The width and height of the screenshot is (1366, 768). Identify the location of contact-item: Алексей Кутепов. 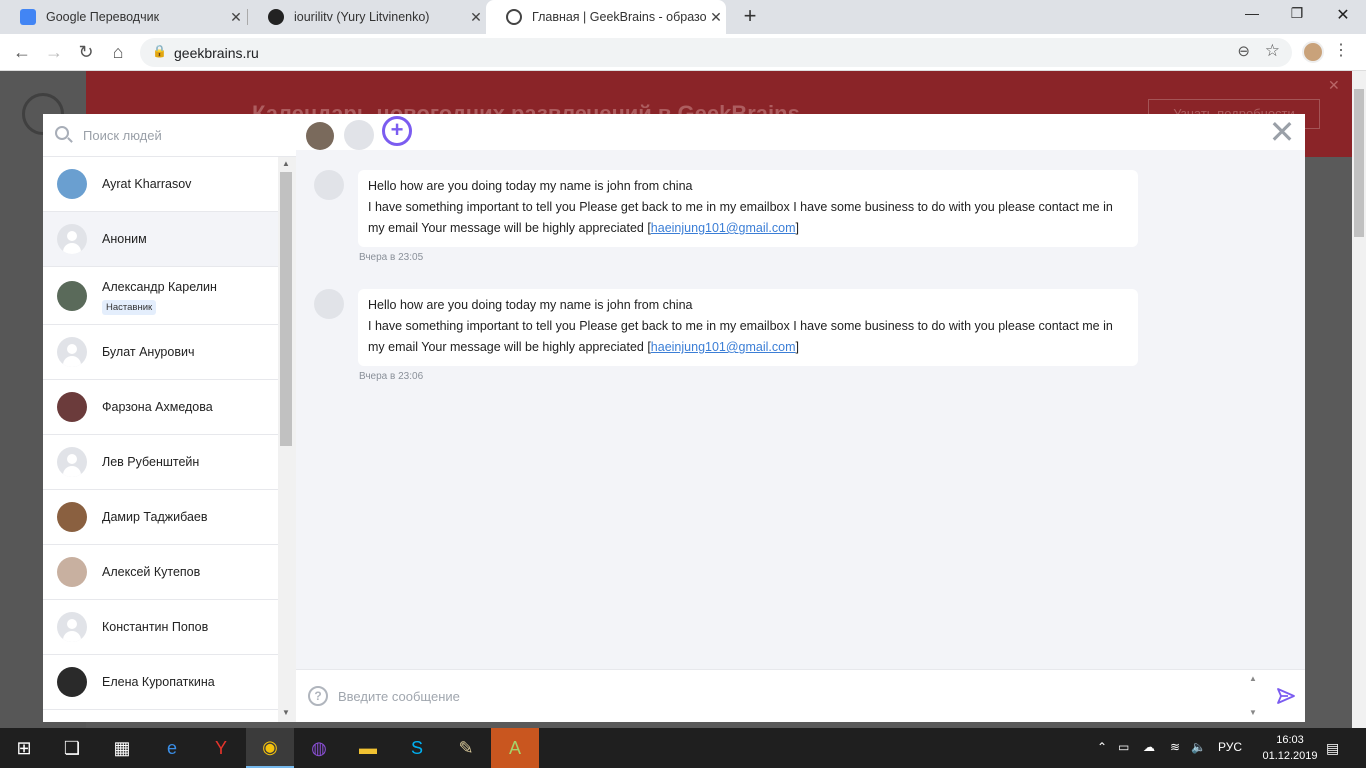
(160, 572).